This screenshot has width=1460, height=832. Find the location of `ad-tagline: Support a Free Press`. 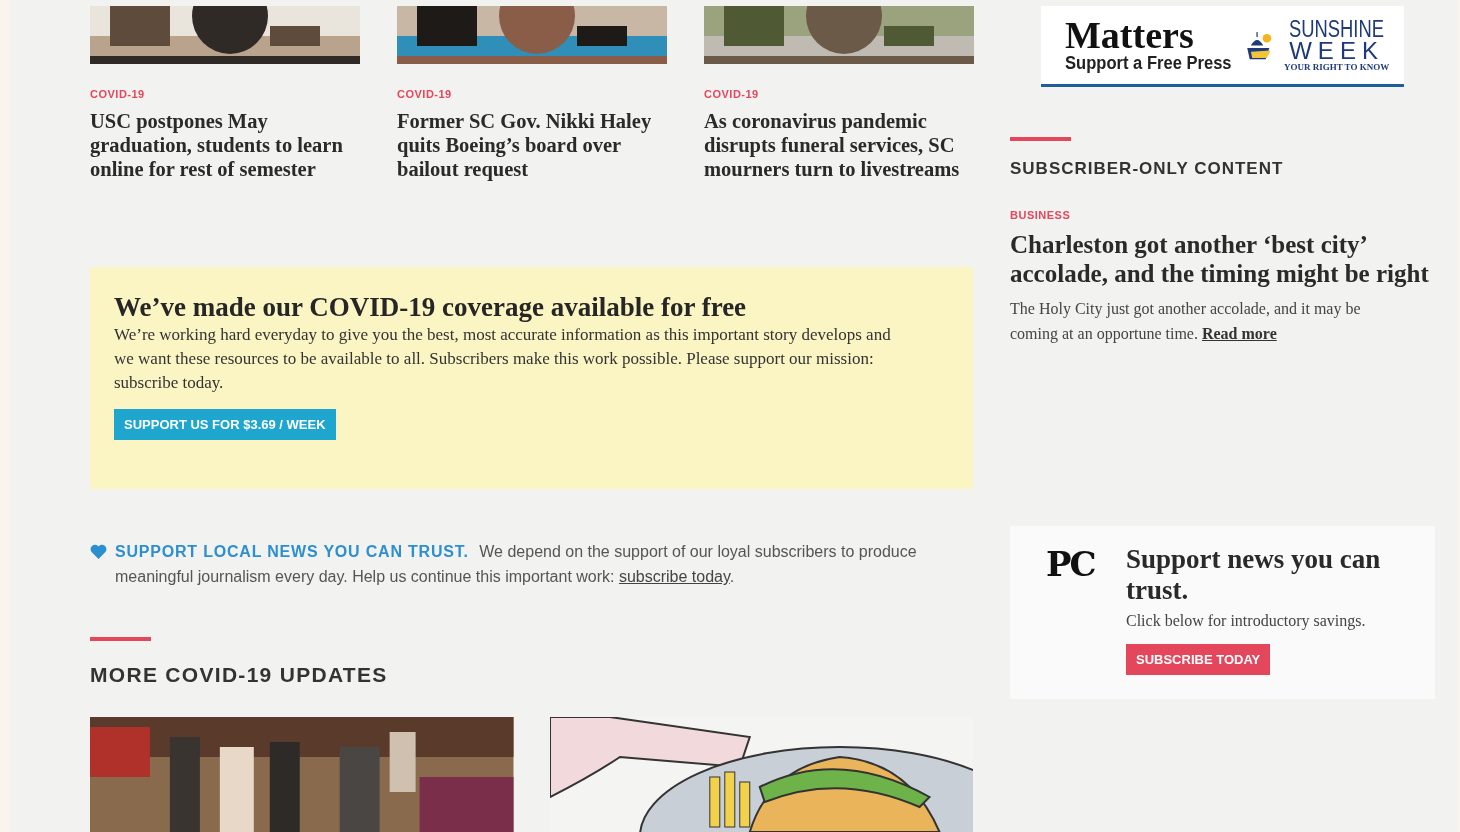

ad-tagline: Support a Free Press is located at coordinates (1148, 63).